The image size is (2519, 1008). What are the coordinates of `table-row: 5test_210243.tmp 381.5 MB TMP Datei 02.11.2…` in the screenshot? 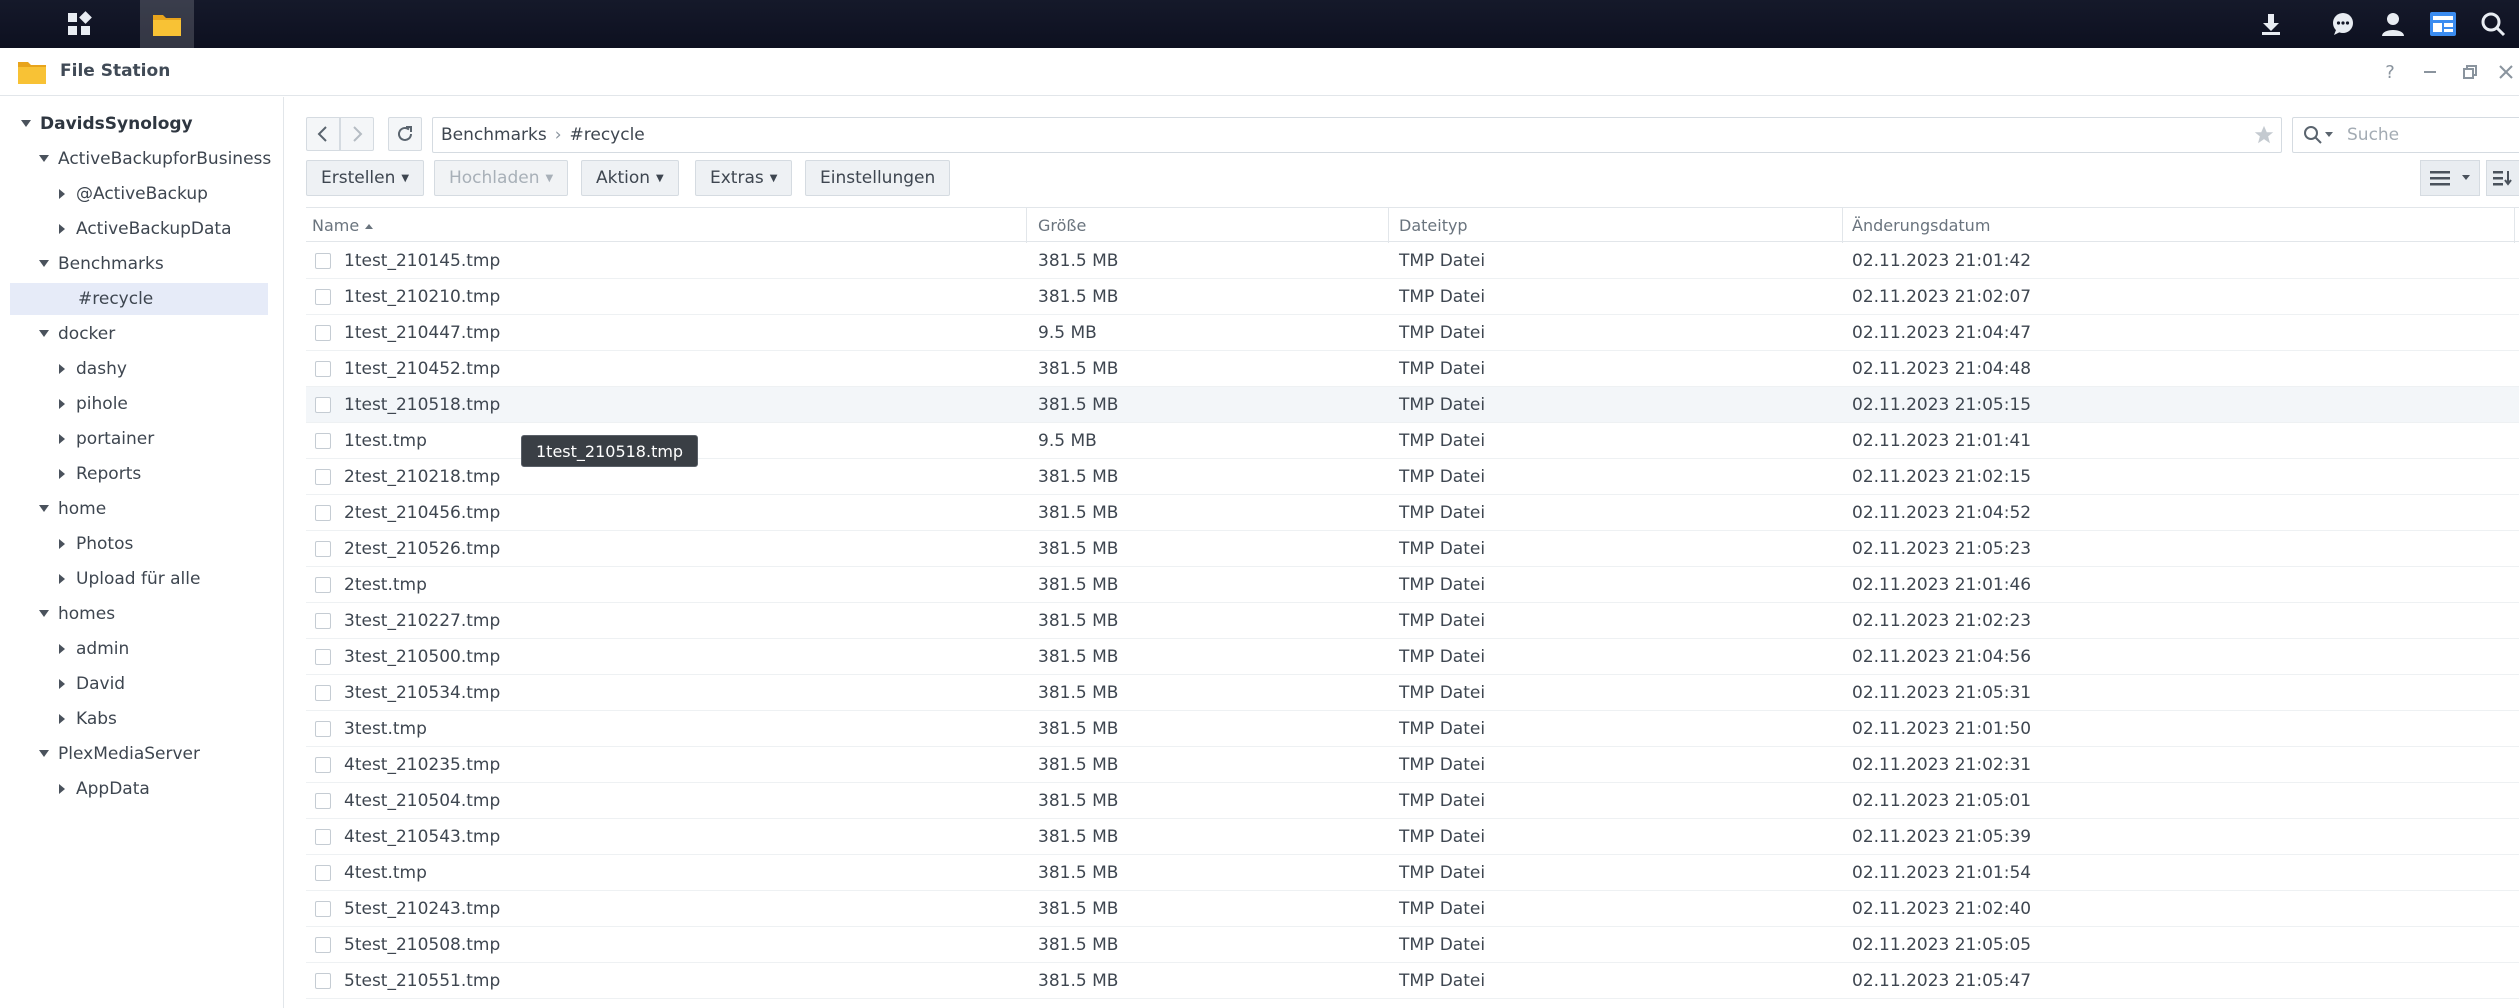 It's located at (1412, 909).